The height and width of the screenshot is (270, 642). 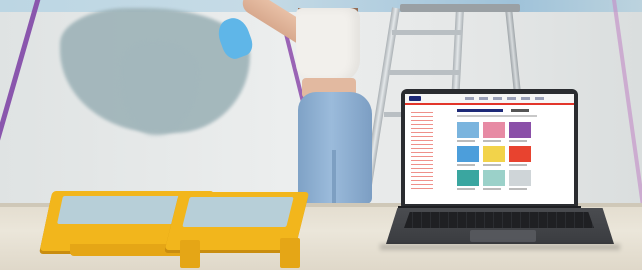 What do you see at coordinates (503, 236) in the screenshot?
I see `laptop-trackpad` at bounding box center [503, 236].